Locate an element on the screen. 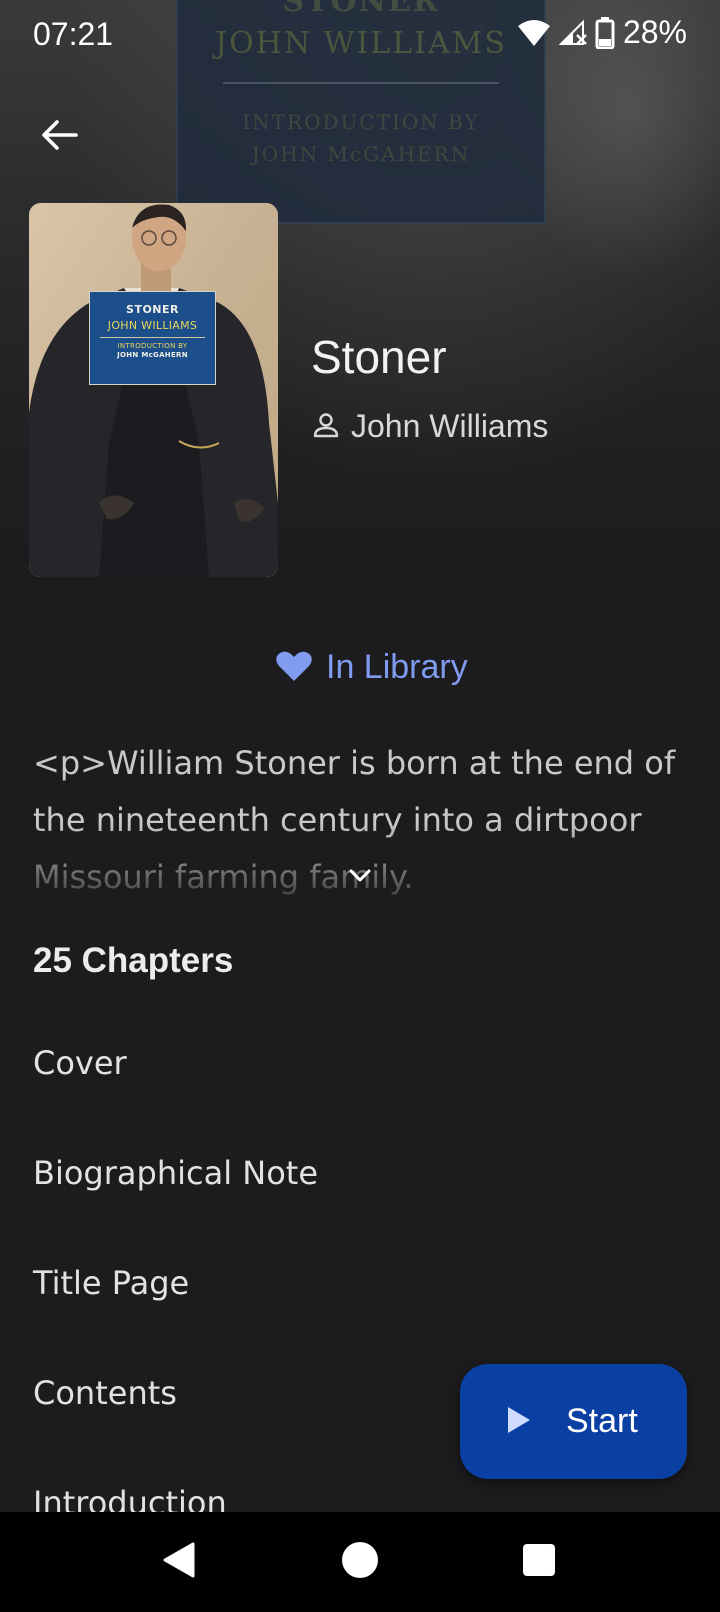 Image resolution: width=720 pixels, height=1612 pixels. system-navigation-bar is located at coordinates (360, 1562).